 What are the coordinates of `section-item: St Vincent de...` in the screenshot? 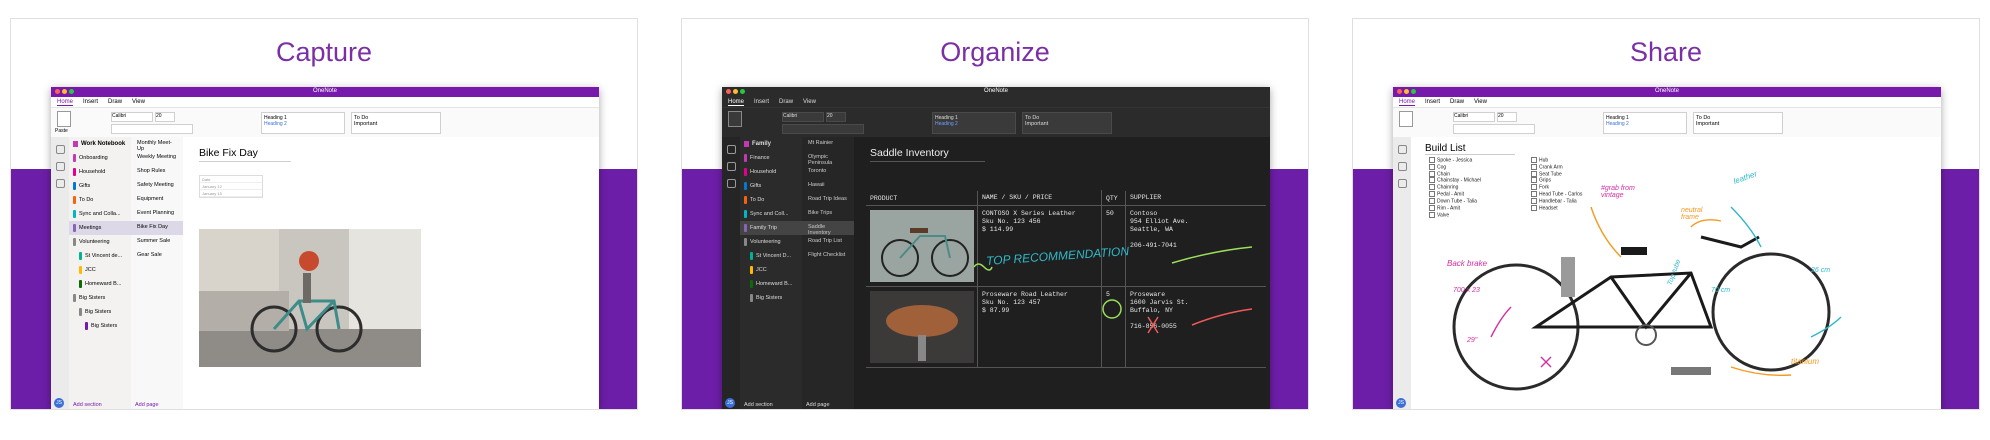 It's located at (100, 256).